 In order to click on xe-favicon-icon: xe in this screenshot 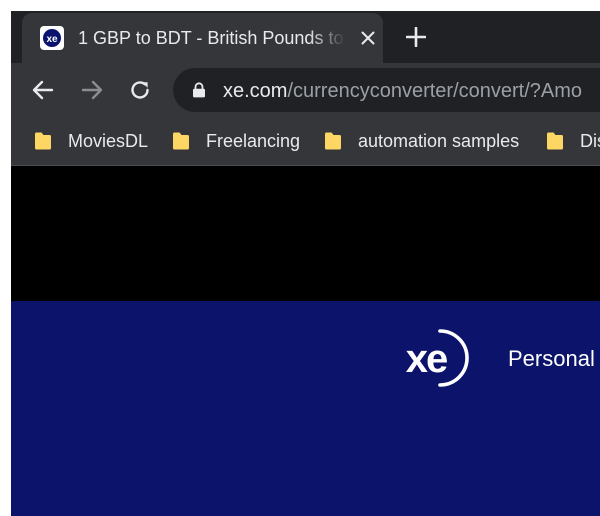, I will do `click(52, 38)`.